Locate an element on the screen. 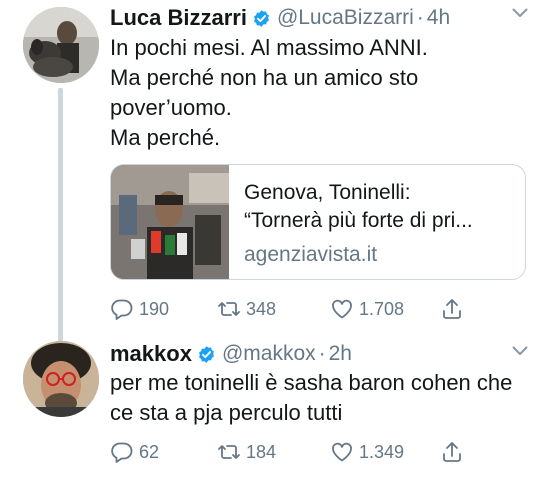 The image size is (548, 480). tweet-text-line: per me toninelli è sasha baron cohen che is located at coordinates (311, 382).